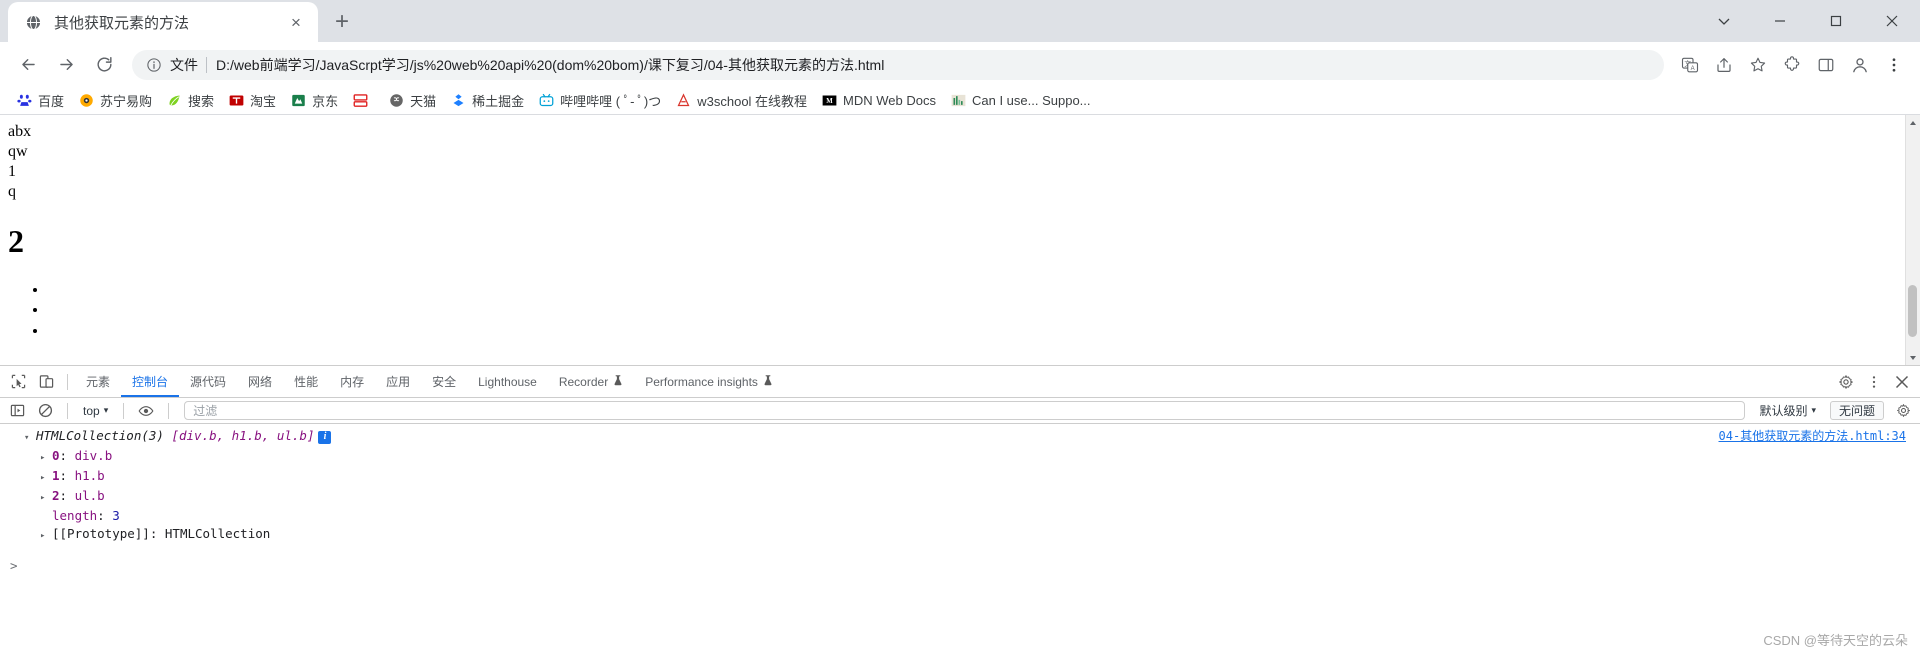  Describe the element at coordinates (1846, 382) in the screenshot. I see `gear-icon` at that location.